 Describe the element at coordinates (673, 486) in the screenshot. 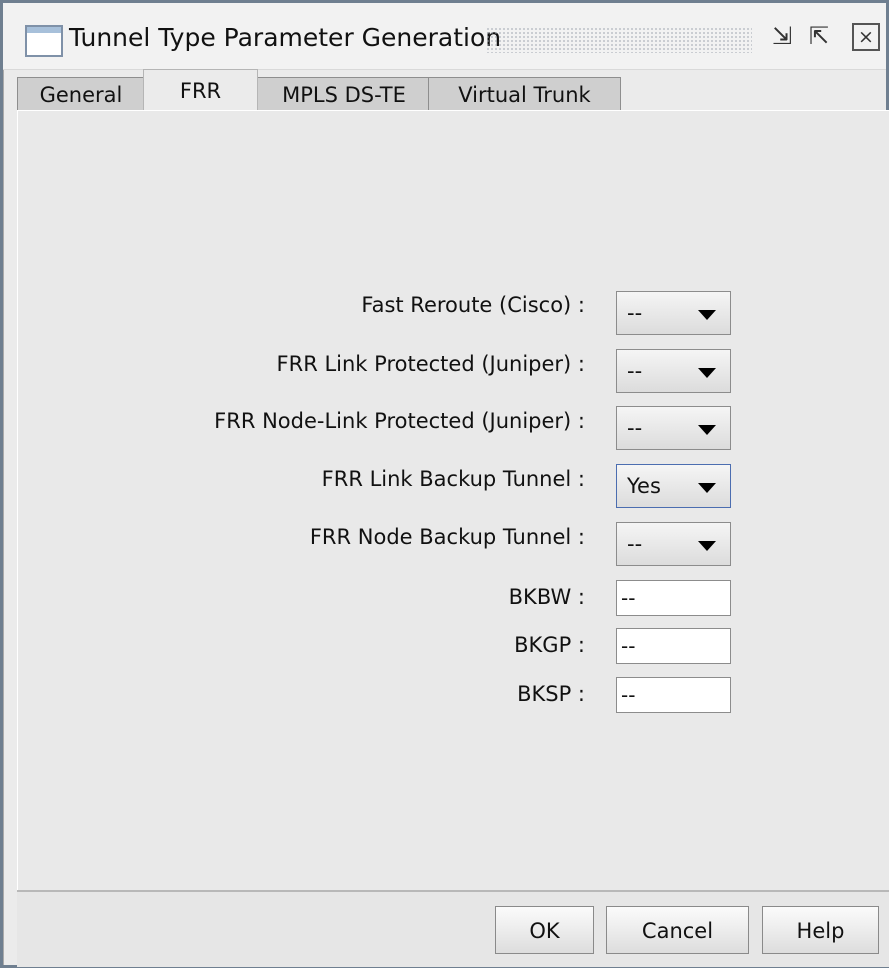

I see `frr-link-backup-tunnel-select: Yes` at that location.